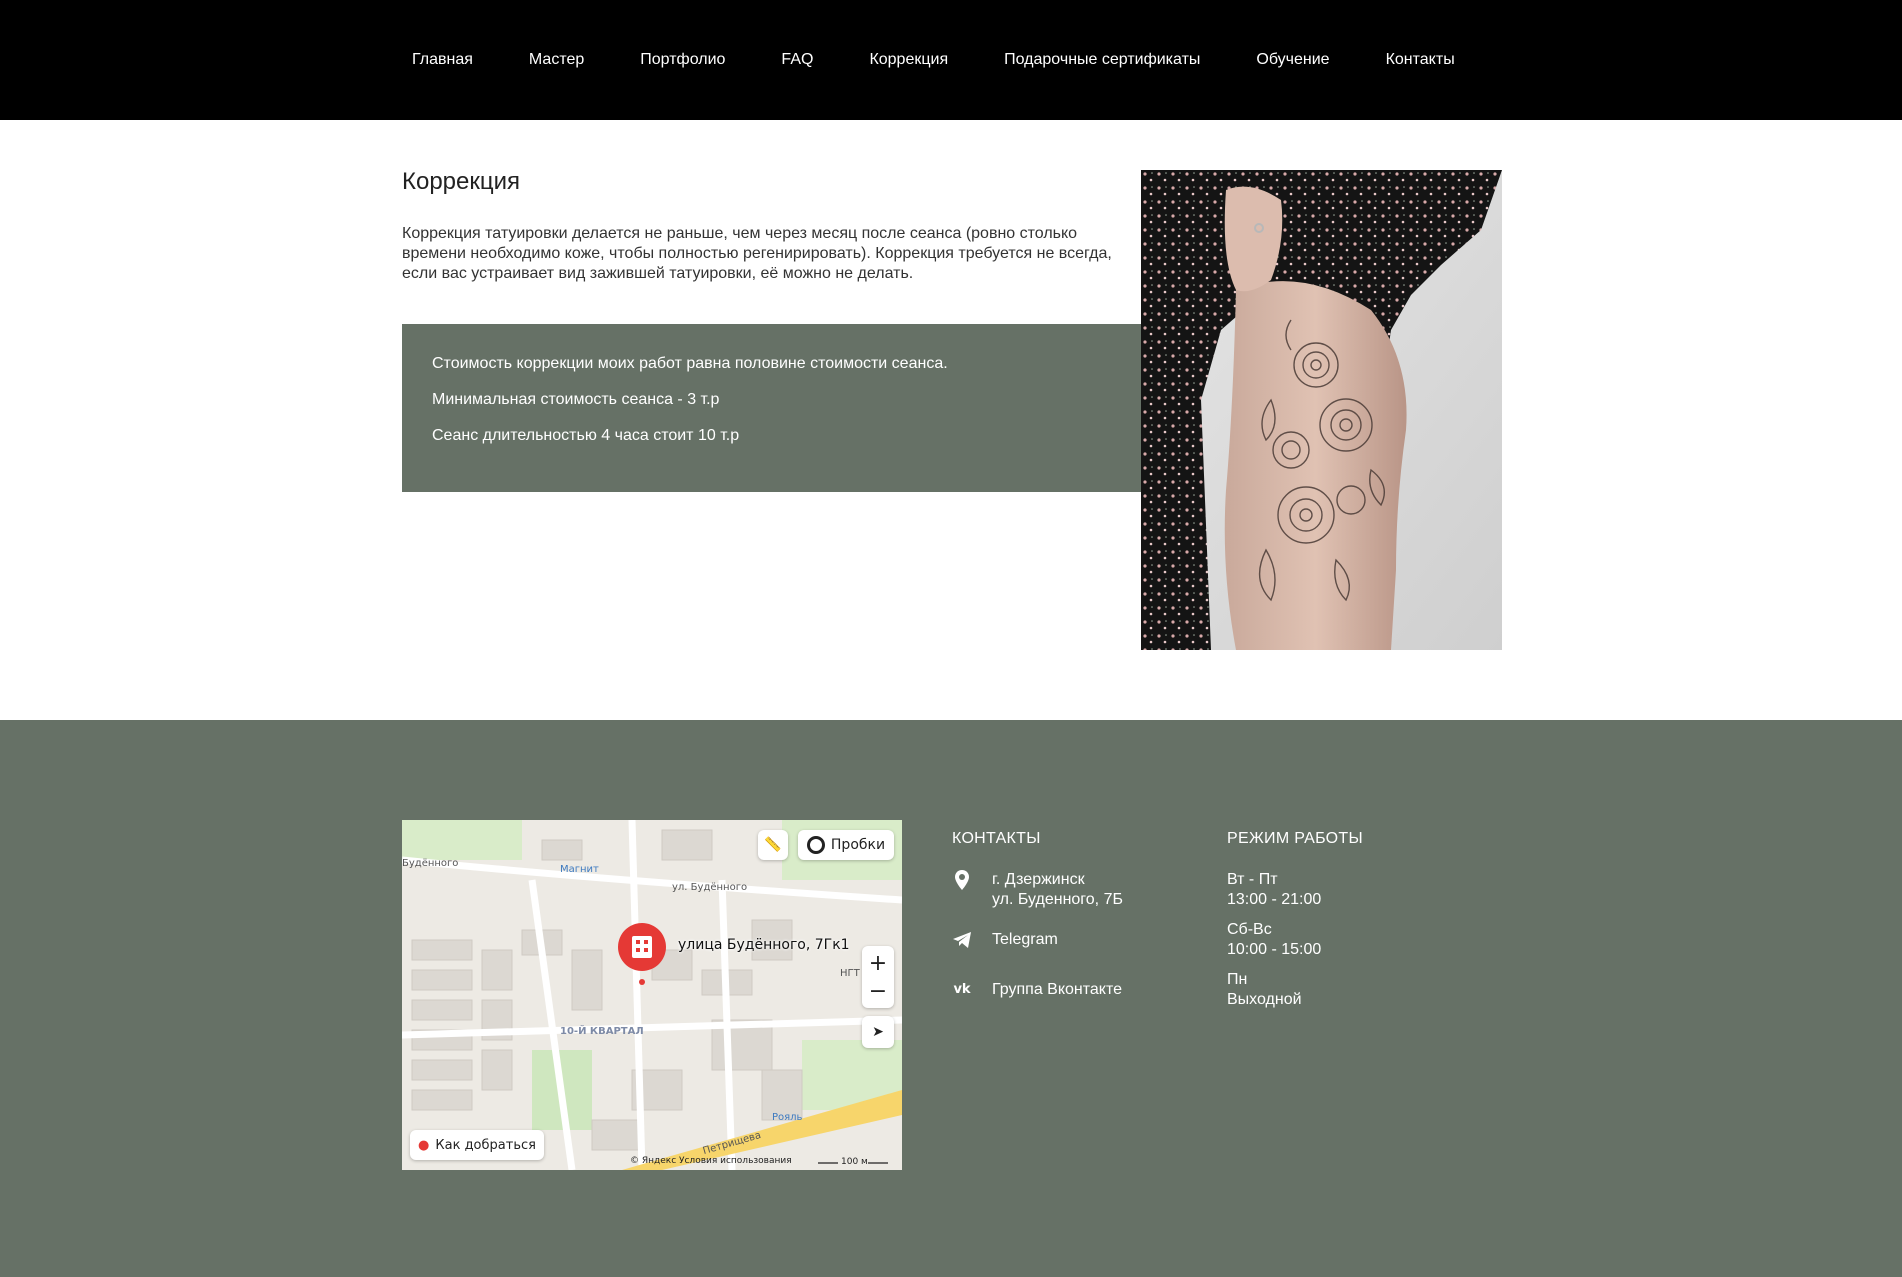  I want to click on hours-days: Пн, so click(1237, 979).